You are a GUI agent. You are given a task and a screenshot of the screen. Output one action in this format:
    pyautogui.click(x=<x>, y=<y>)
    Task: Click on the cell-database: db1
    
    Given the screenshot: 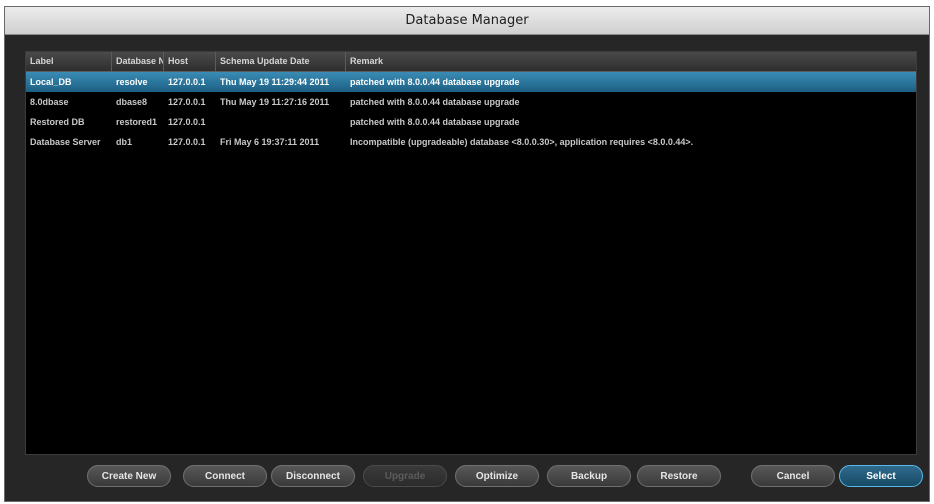 What is the action you would take?
    pyautogui.click(x=124, y=142)
    